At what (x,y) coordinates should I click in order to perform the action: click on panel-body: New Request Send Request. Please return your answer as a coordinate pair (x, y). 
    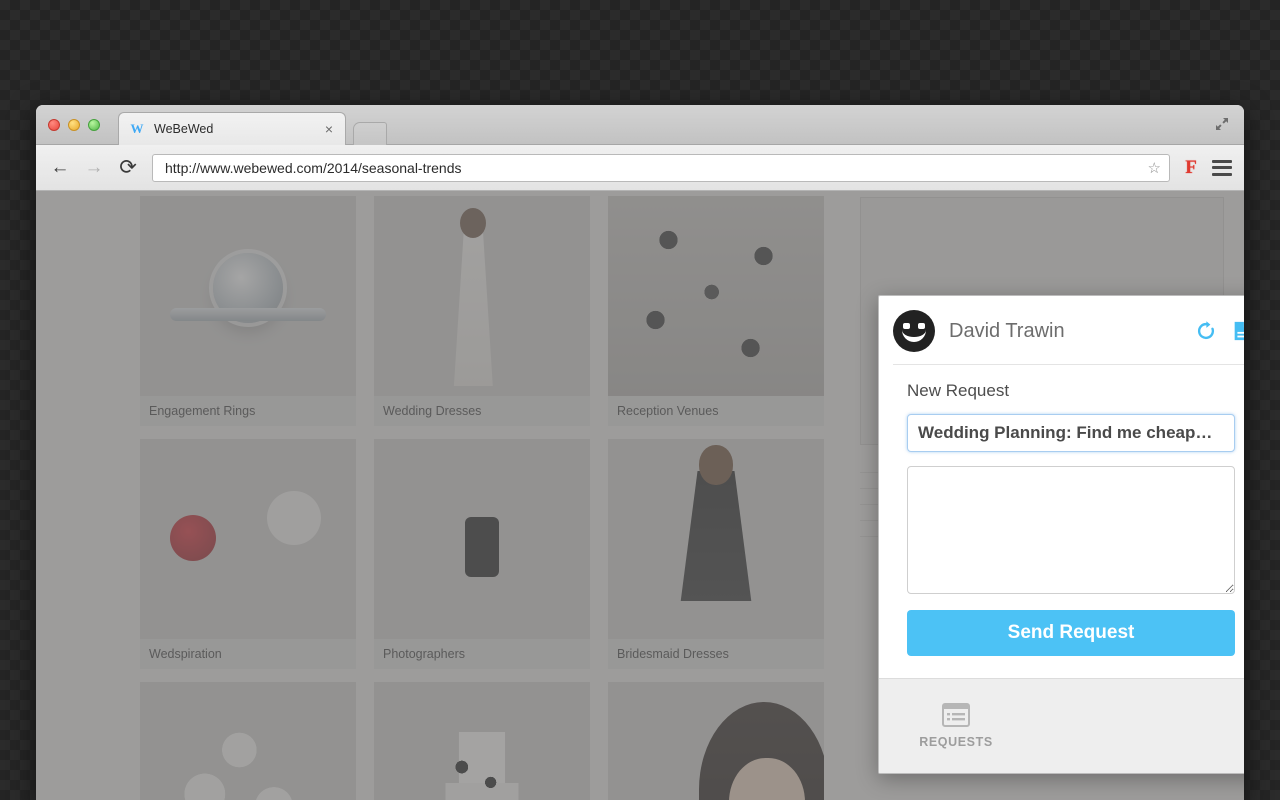
    Looking at the image, I should click on (1061, 521).